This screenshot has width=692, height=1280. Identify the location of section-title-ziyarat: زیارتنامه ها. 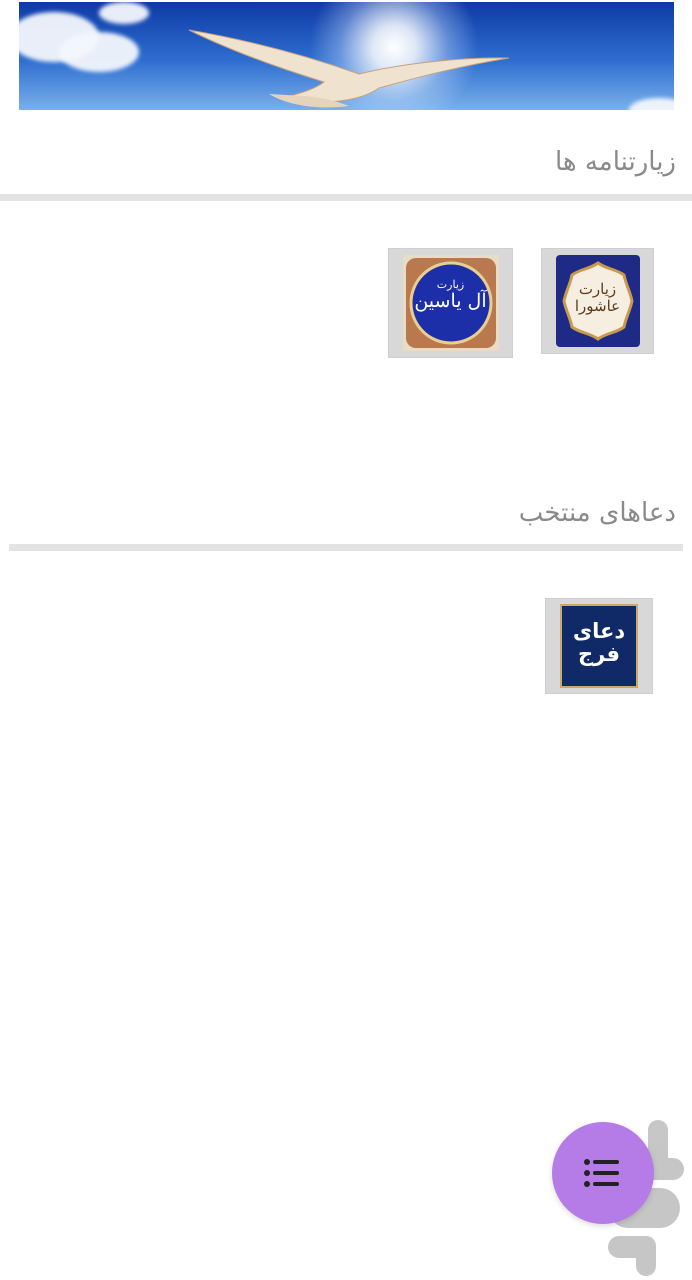
(615, 162).